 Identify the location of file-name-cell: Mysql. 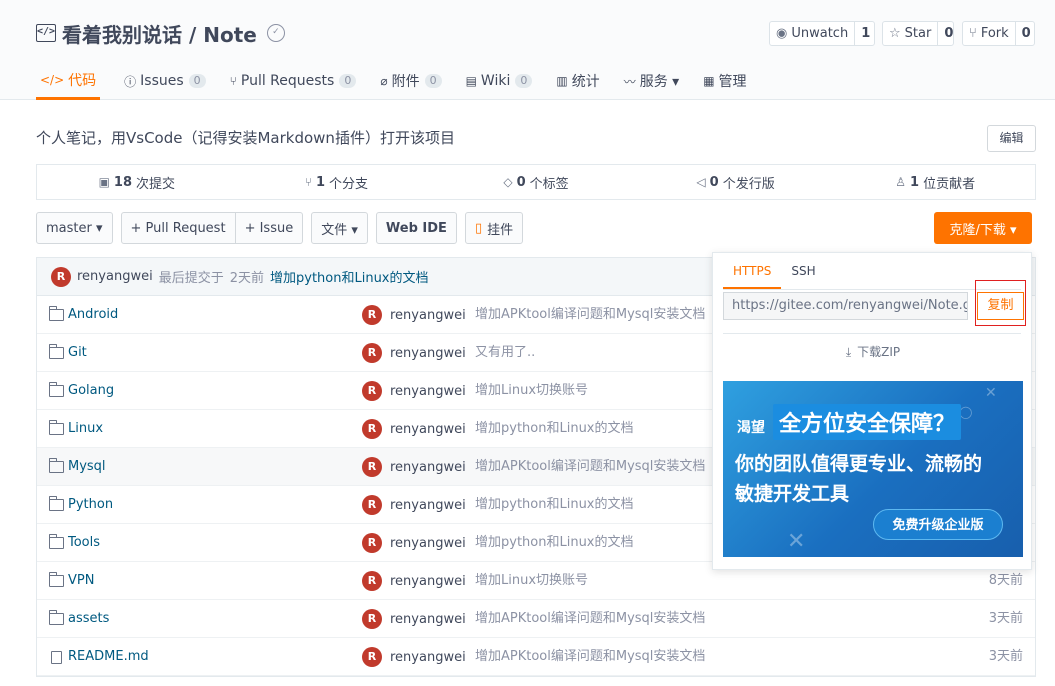
(77, 467).